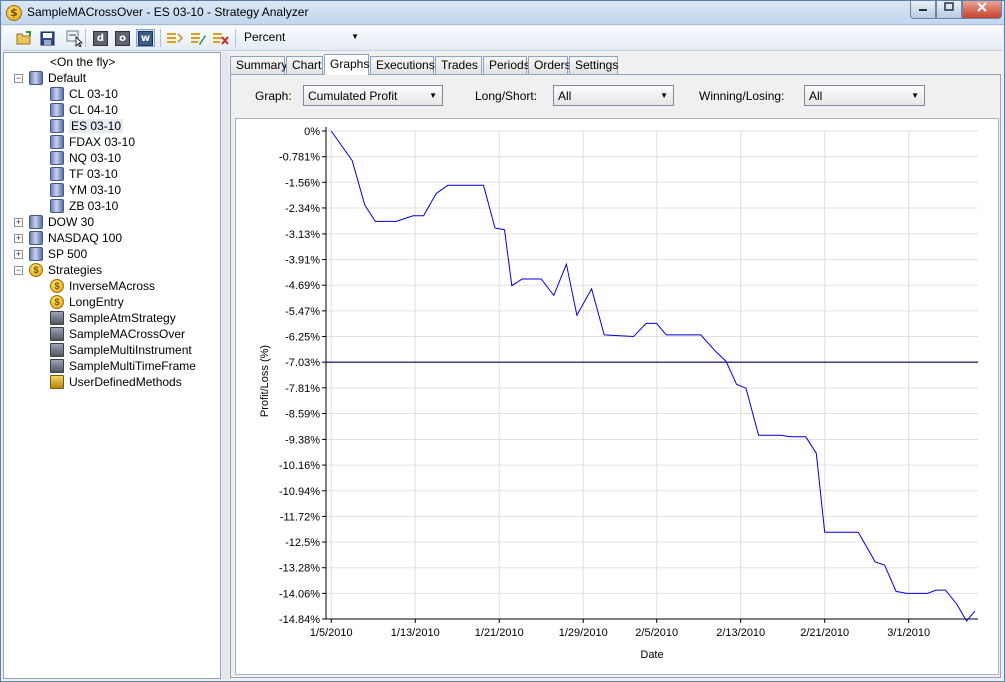  Describe the element at coordinates (84, 174) in the screenshot. I see `tree-item-instrument: TF 03-10` at that location.